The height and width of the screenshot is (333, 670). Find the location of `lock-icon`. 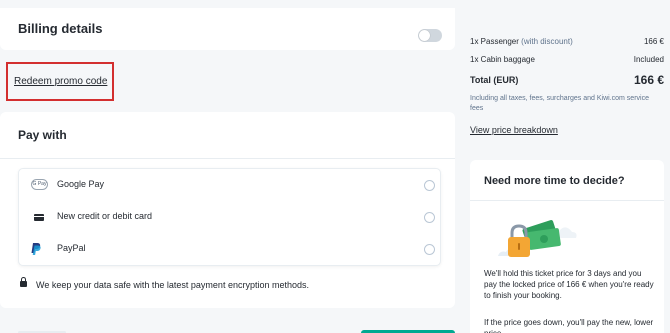

lock-icon is located at coordinates (23, 282).